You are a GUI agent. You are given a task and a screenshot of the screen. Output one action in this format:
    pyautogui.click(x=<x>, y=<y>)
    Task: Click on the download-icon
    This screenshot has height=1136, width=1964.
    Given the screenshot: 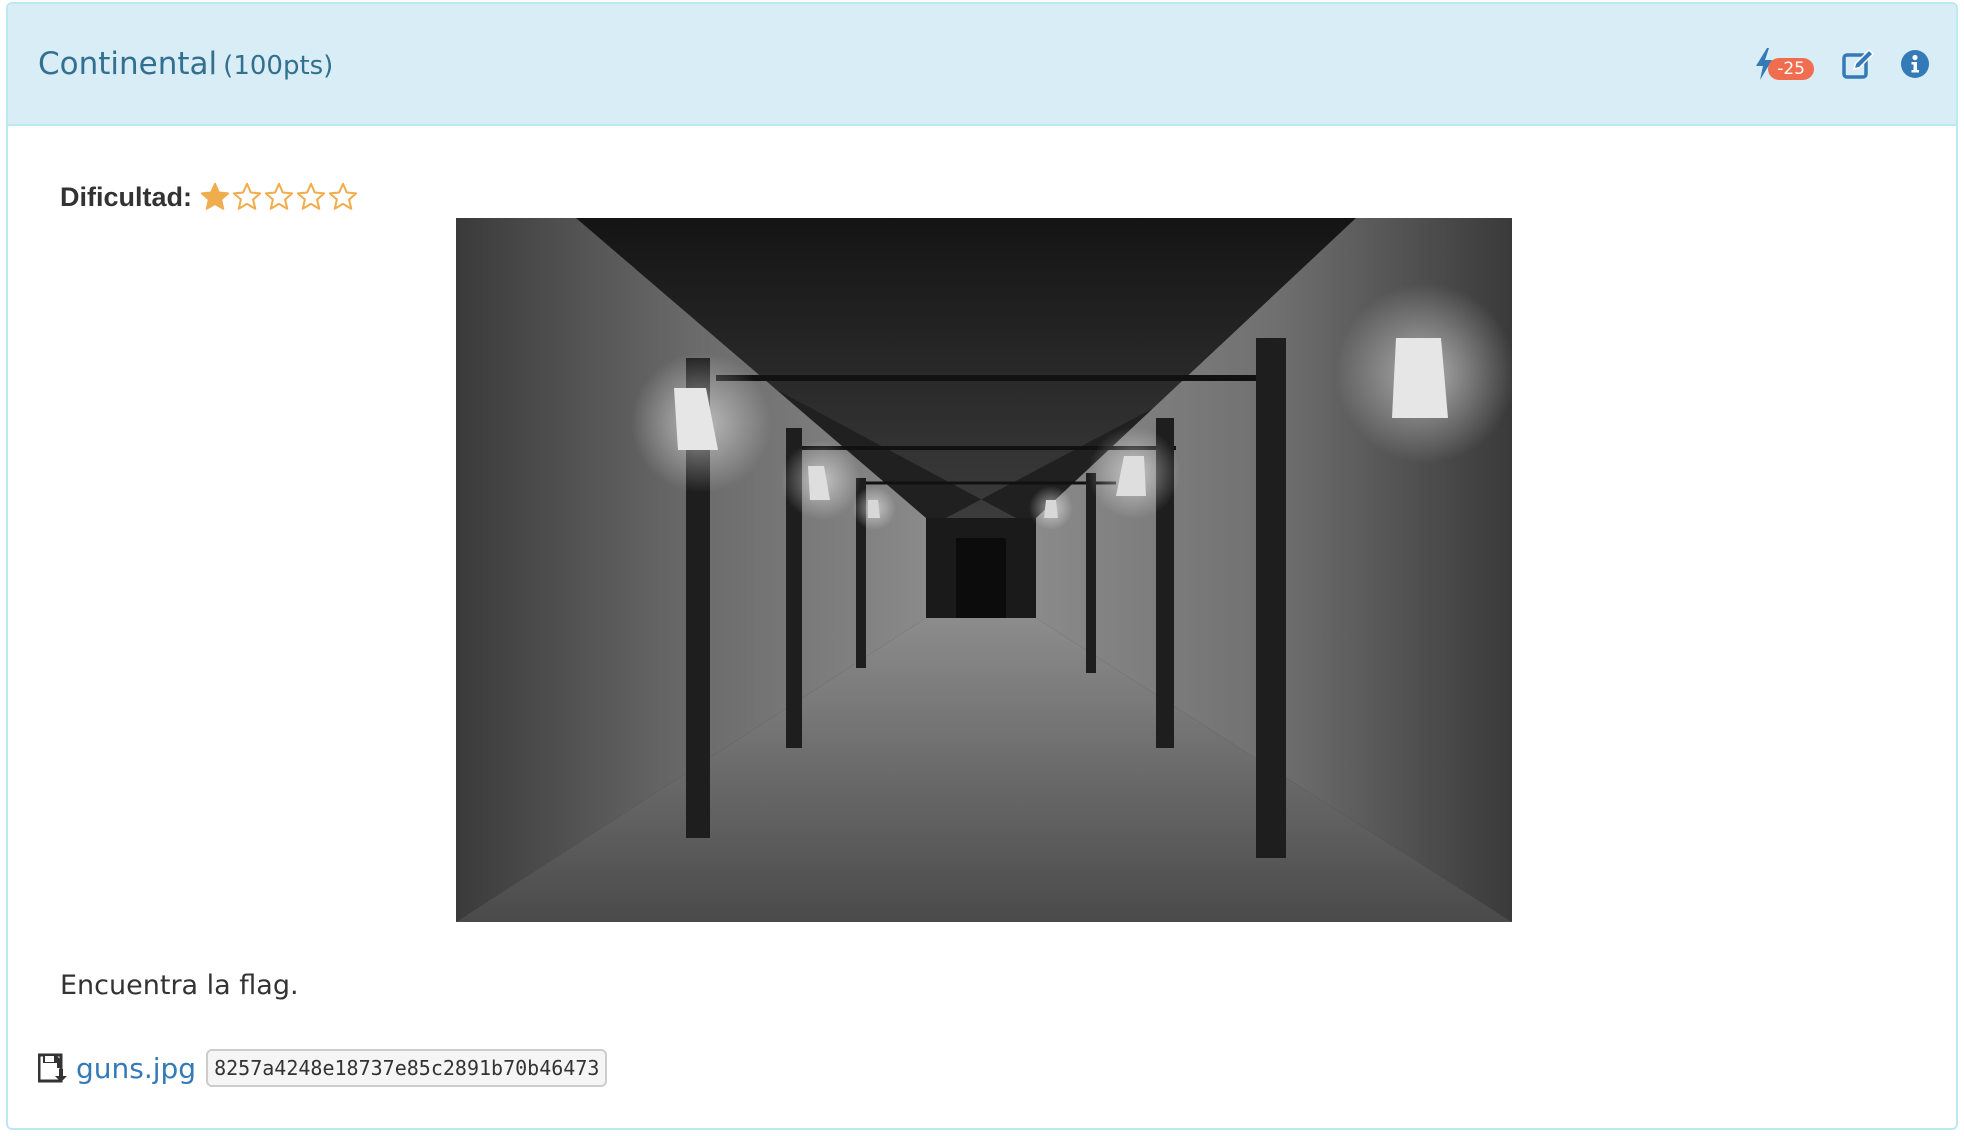 What is the action you would take?
    pyautogui.click(x=52, y=1068)
    